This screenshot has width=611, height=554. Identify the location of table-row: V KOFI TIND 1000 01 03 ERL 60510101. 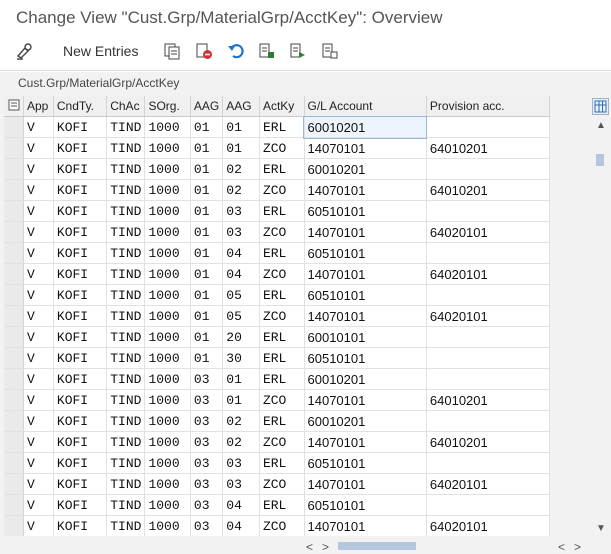
(277, 211).